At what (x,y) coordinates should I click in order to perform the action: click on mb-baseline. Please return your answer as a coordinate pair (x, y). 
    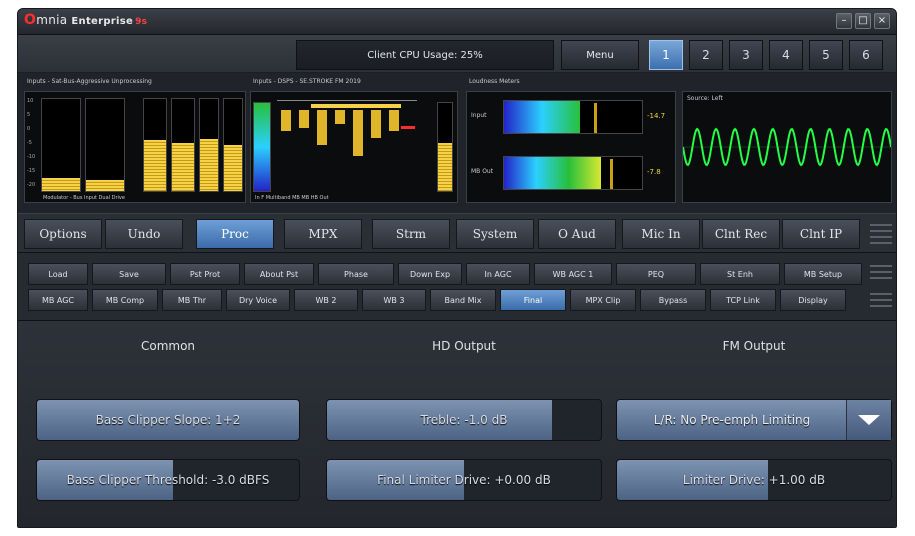
    Looking at the image, I should click on (347, 100).